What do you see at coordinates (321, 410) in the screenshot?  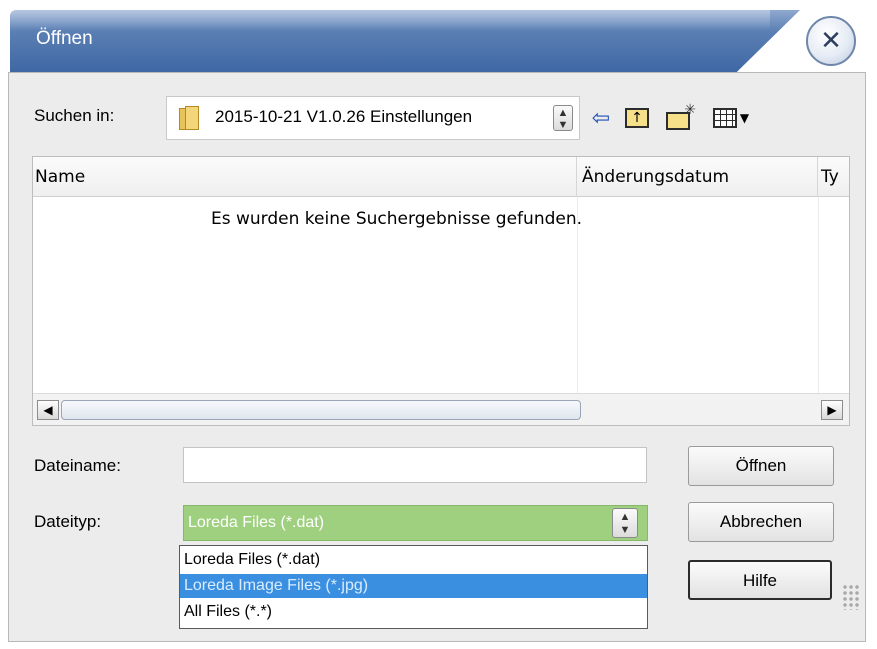 I see `scroll-thumb` at bounding box center [321, 410].